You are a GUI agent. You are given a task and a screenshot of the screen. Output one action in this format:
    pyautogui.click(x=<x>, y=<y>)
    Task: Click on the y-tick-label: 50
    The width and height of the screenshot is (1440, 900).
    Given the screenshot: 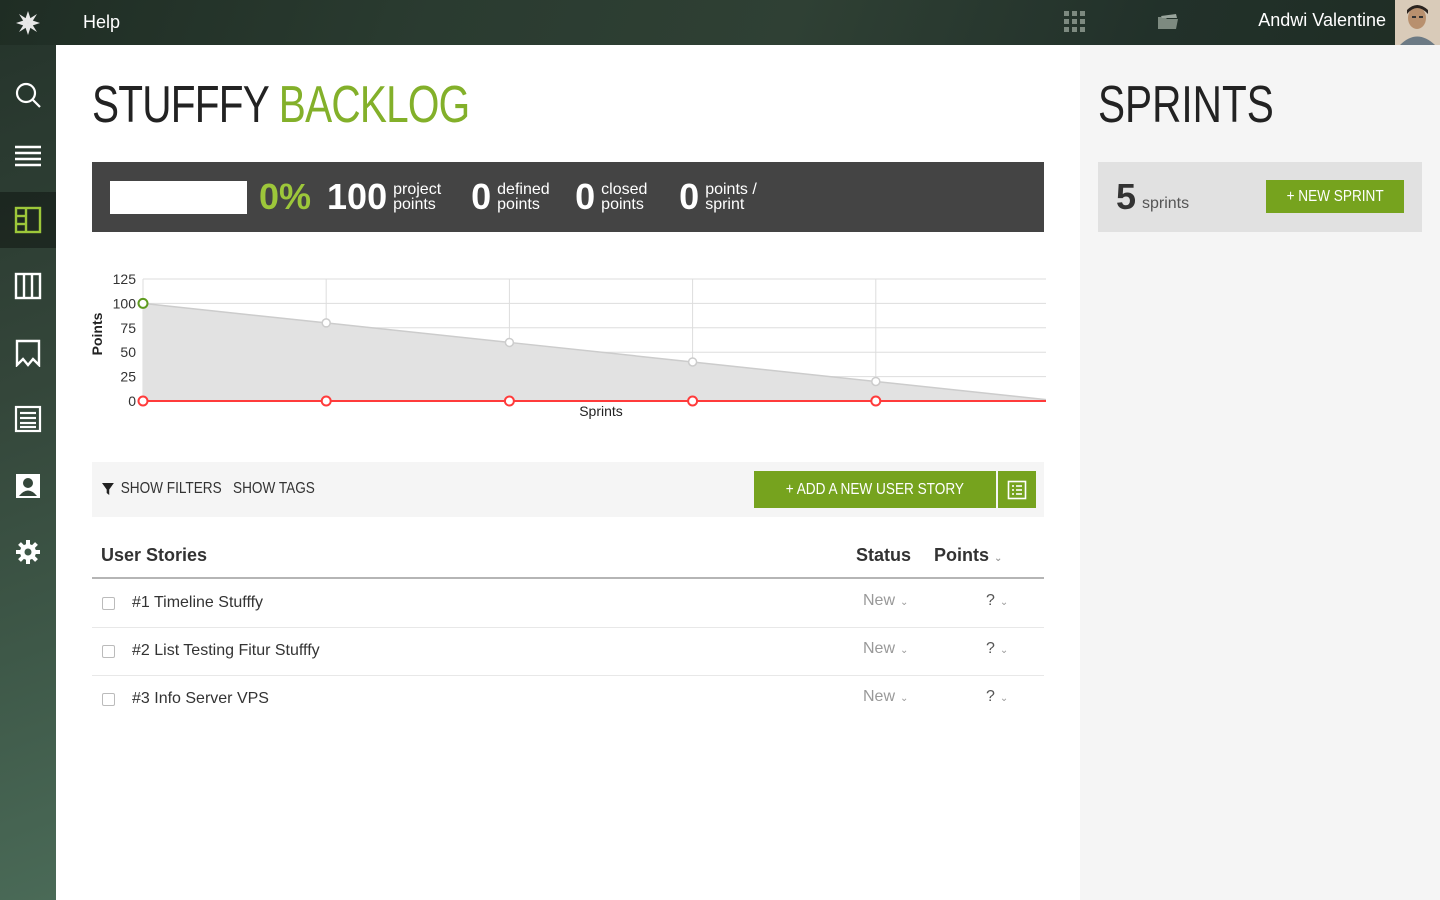 What is the action you would take?
    pyautogui.click(x=128, y=352)
    